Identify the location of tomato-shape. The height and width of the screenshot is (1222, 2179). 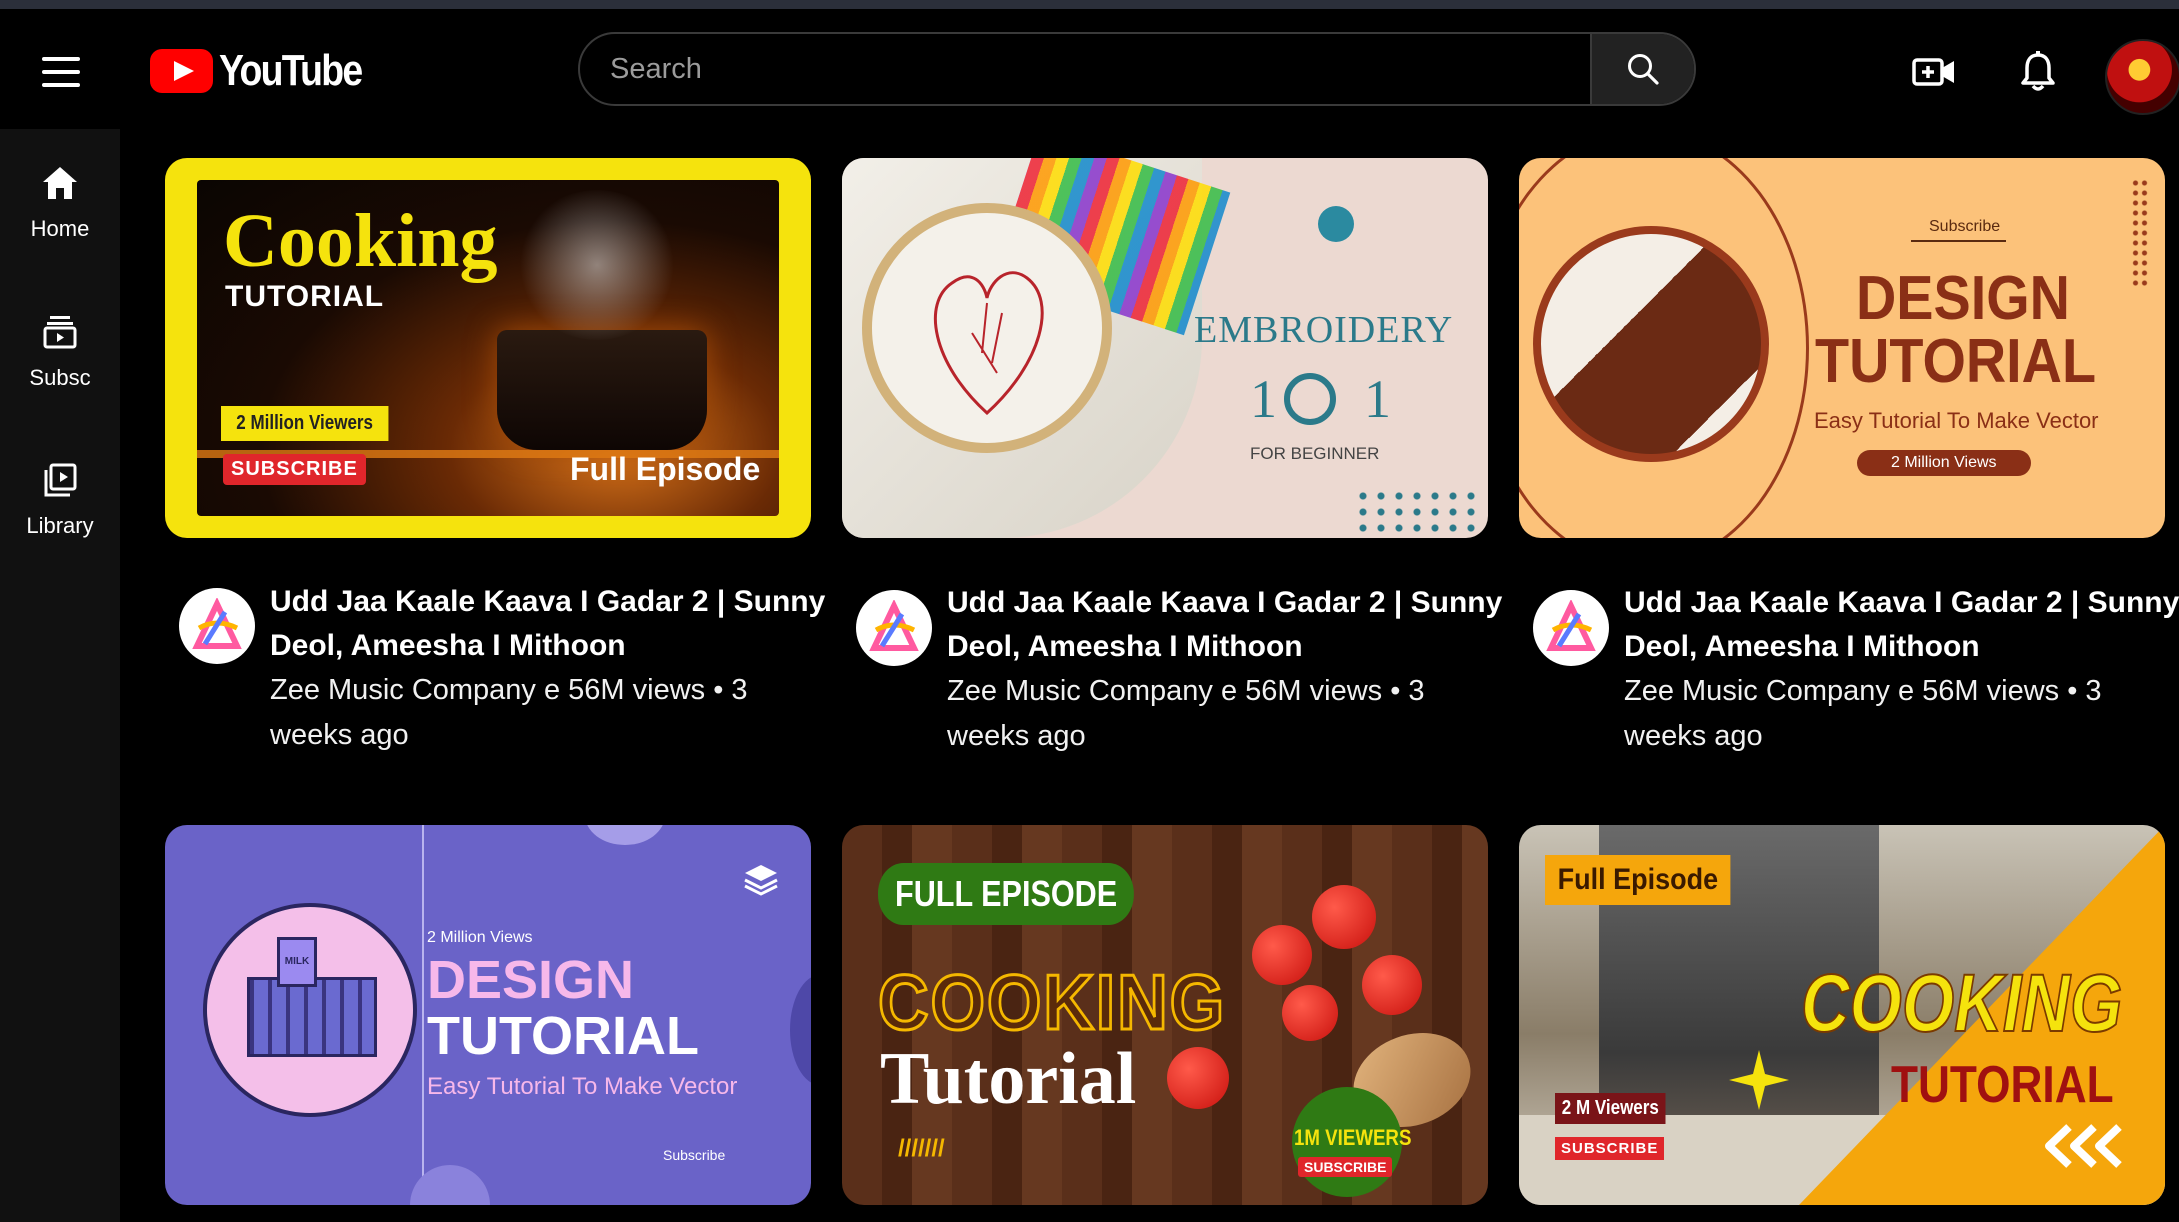
(1198, 1078).